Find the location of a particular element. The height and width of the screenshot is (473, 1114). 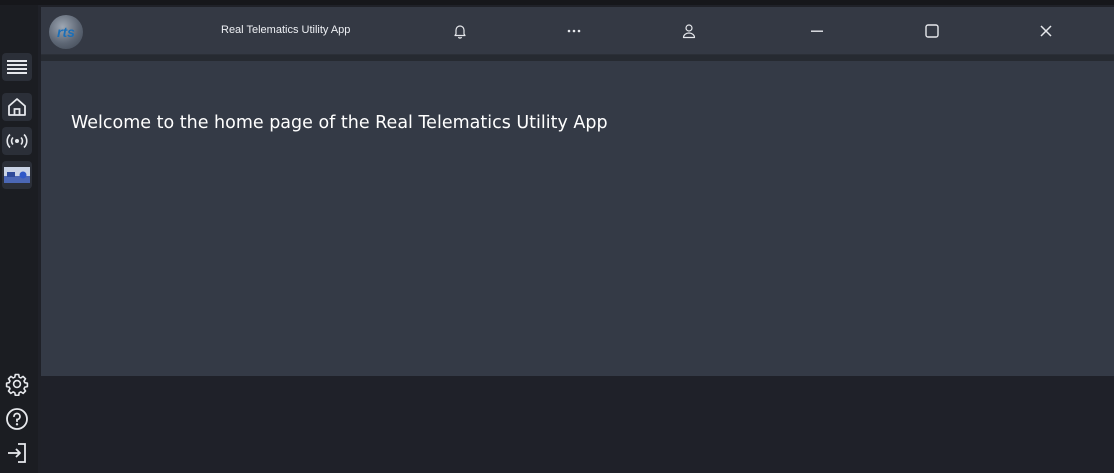

help-icon is located at coordinates (17, 419).